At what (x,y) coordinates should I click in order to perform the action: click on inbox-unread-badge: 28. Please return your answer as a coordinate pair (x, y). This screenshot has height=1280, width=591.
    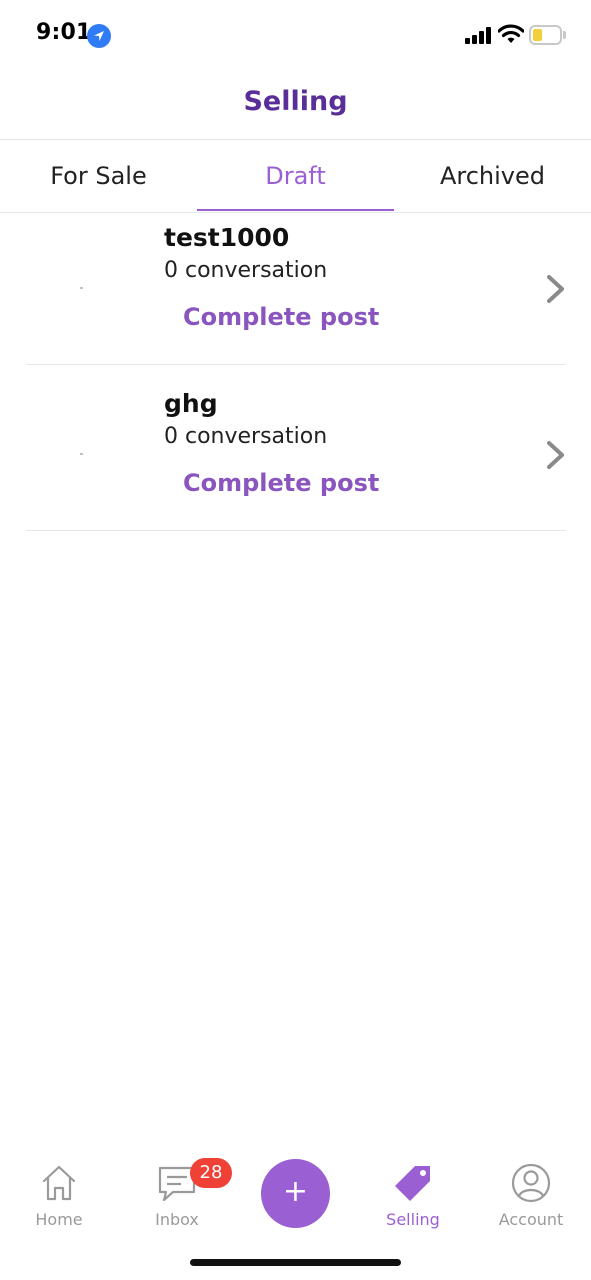
    Looking at the image, I should click on (211, 1173).